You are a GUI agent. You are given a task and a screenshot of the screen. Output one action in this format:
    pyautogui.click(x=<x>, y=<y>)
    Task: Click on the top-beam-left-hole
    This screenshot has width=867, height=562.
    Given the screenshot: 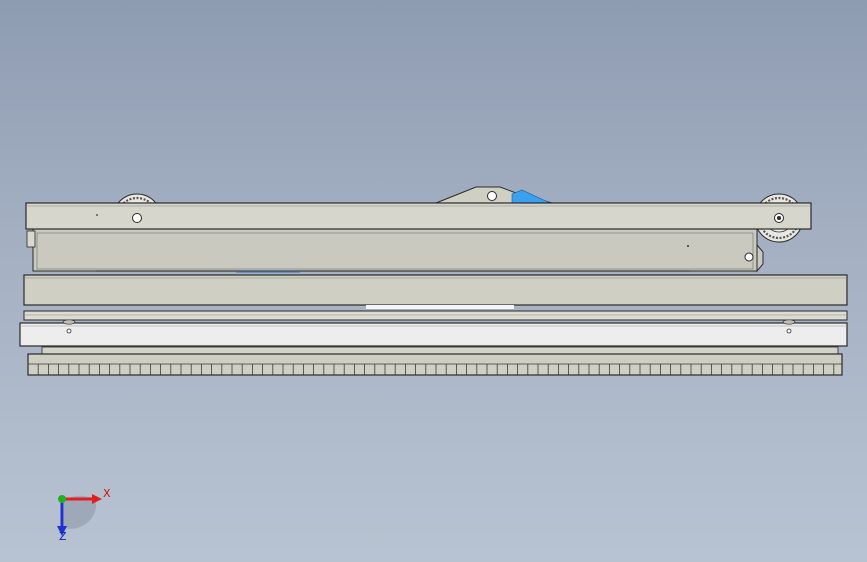 What is the action you would take?
    pyautogui.click(x=137, y=218)
    